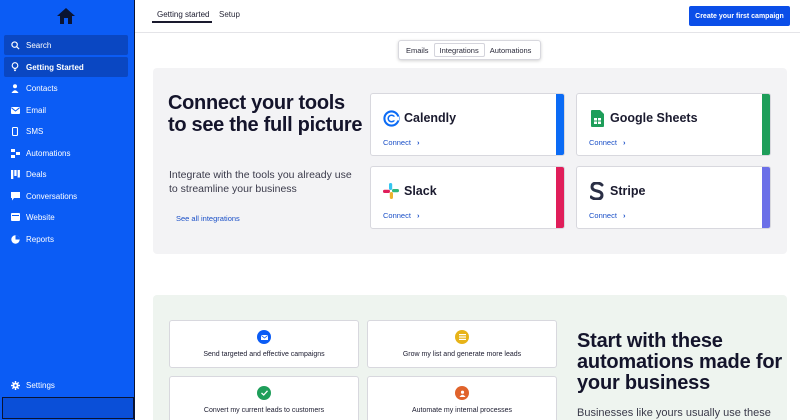  What do you see at coordinates (40, 385) in the screenshot?
I see `sidebar-item-label: Settings` at bounding box center [40, 385].